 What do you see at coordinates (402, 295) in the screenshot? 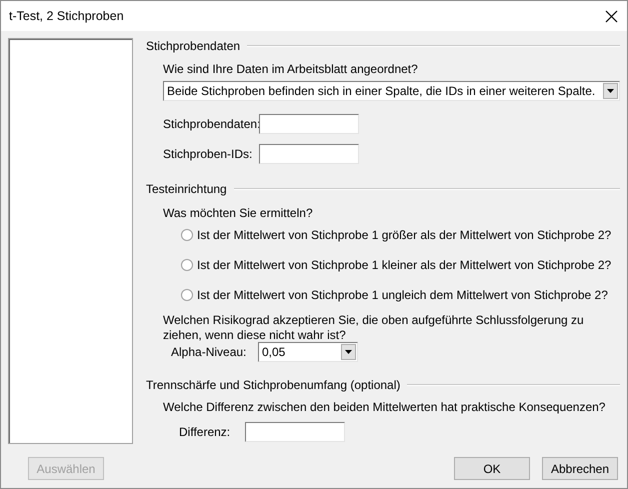
I see `radio-label: Ist der Mittelwert von Stichprobe 1 ungleich dem Mittelwert von Stichprobe 2?` at bounding box center [402, 295].